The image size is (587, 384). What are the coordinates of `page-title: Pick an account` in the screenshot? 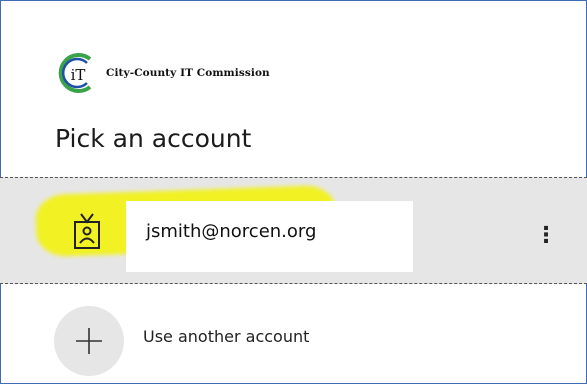 It's located at (153, 138).